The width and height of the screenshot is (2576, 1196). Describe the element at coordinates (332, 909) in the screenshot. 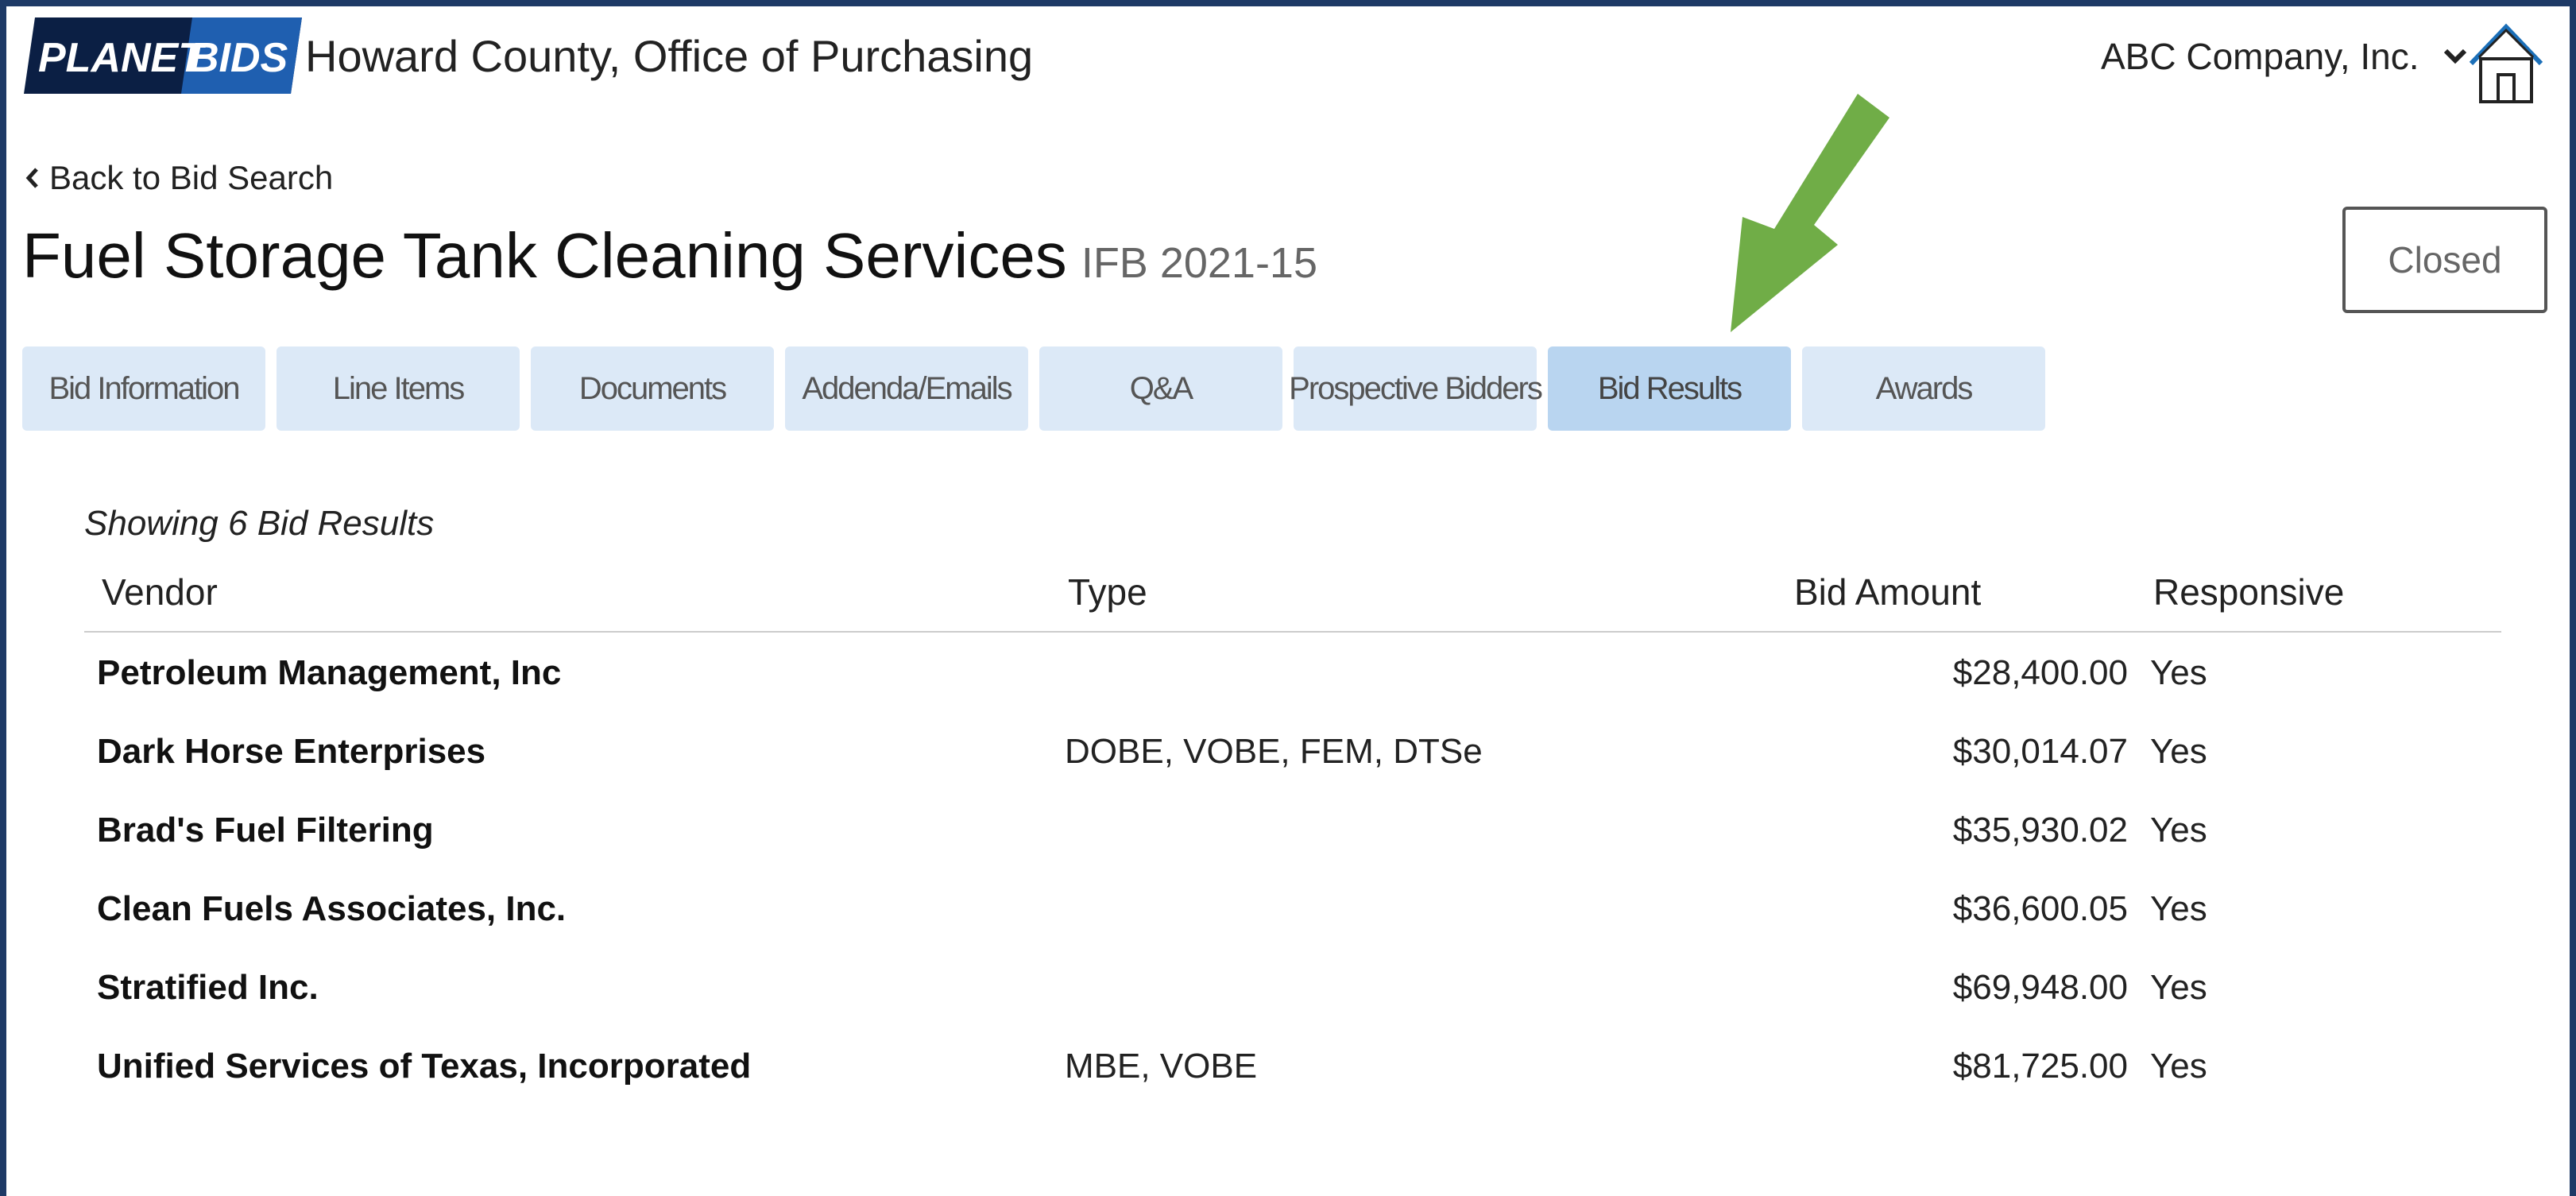

I see `vendor-name: Clean Fuels Associates, Inc.` at that location.